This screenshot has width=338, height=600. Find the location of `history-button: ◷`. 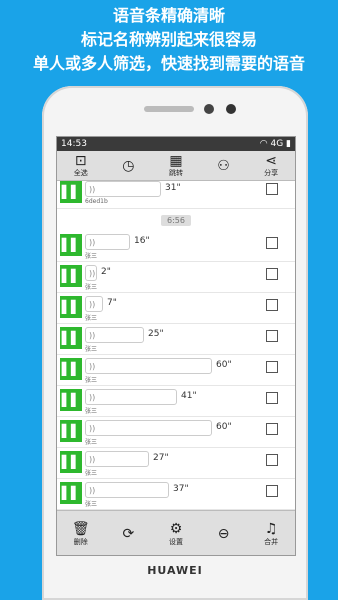

history-button: ◷ is located at coordinates (128, 165).